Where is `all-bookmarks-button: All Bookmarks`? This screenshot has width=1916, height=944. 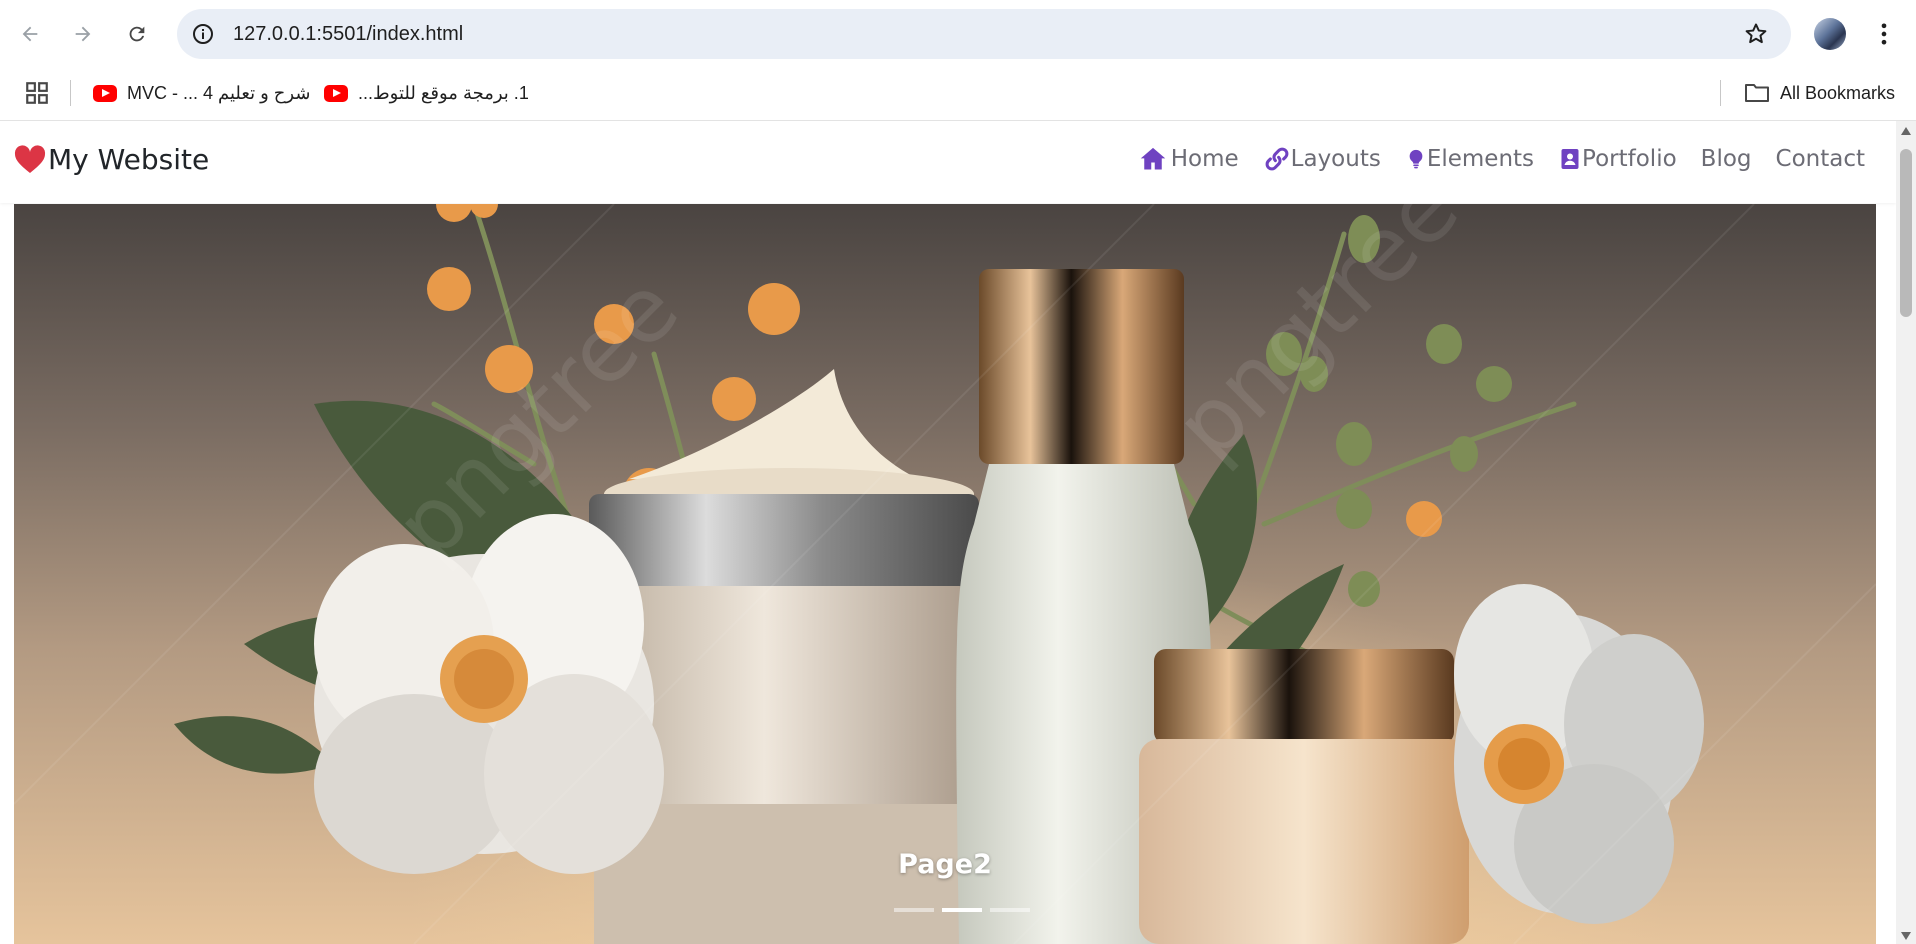 all-bookmarks-button: All Bookmarks is located at coordinates (1819, 93).